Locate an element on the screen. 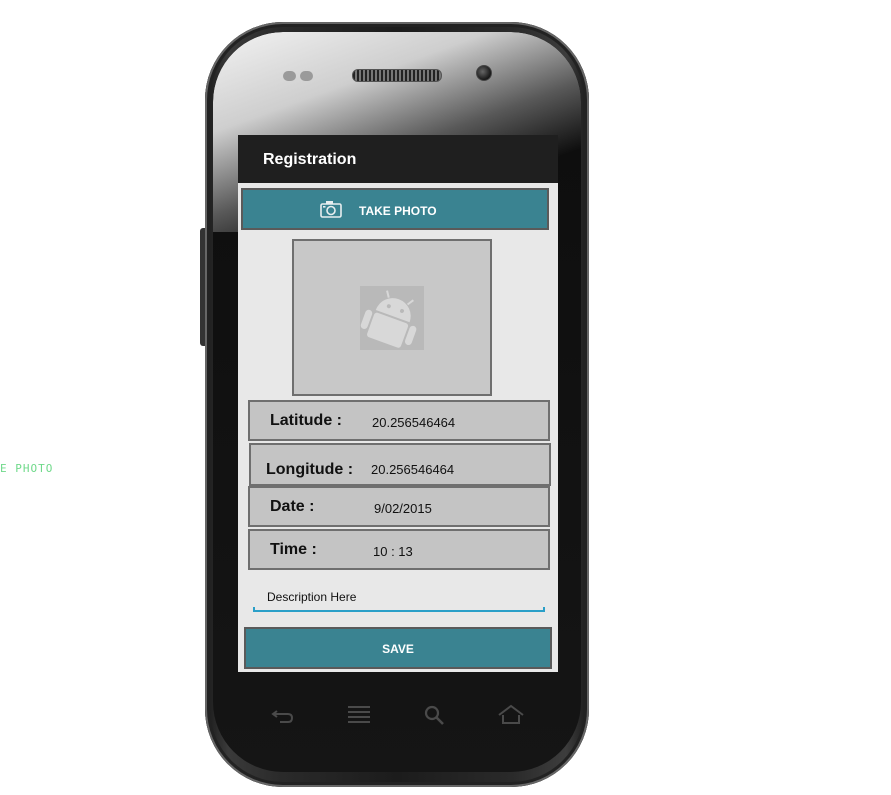 Image resolution: width=891 pixels, height=795 pixels. system-nav-bar is located at coordinates (400, 716).